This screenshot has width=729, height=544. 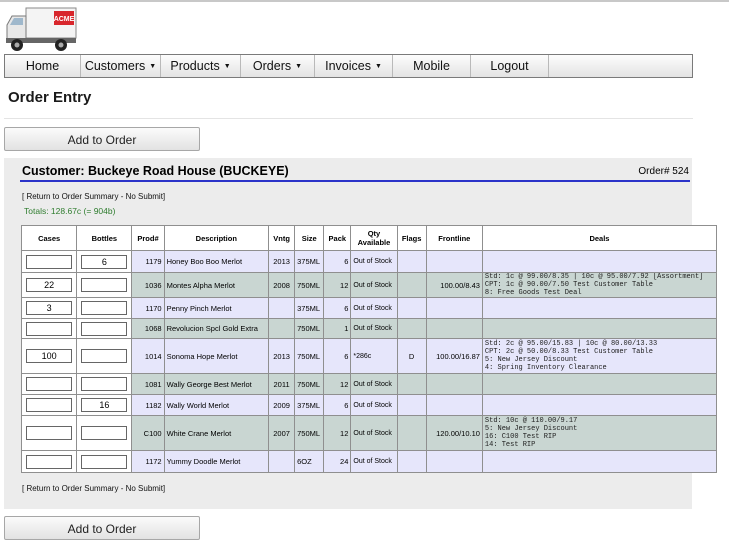 What do you see at coordinates (337, 328) in the screenshot?
I see `pack-size: 1` at bounding box center [337, 328].